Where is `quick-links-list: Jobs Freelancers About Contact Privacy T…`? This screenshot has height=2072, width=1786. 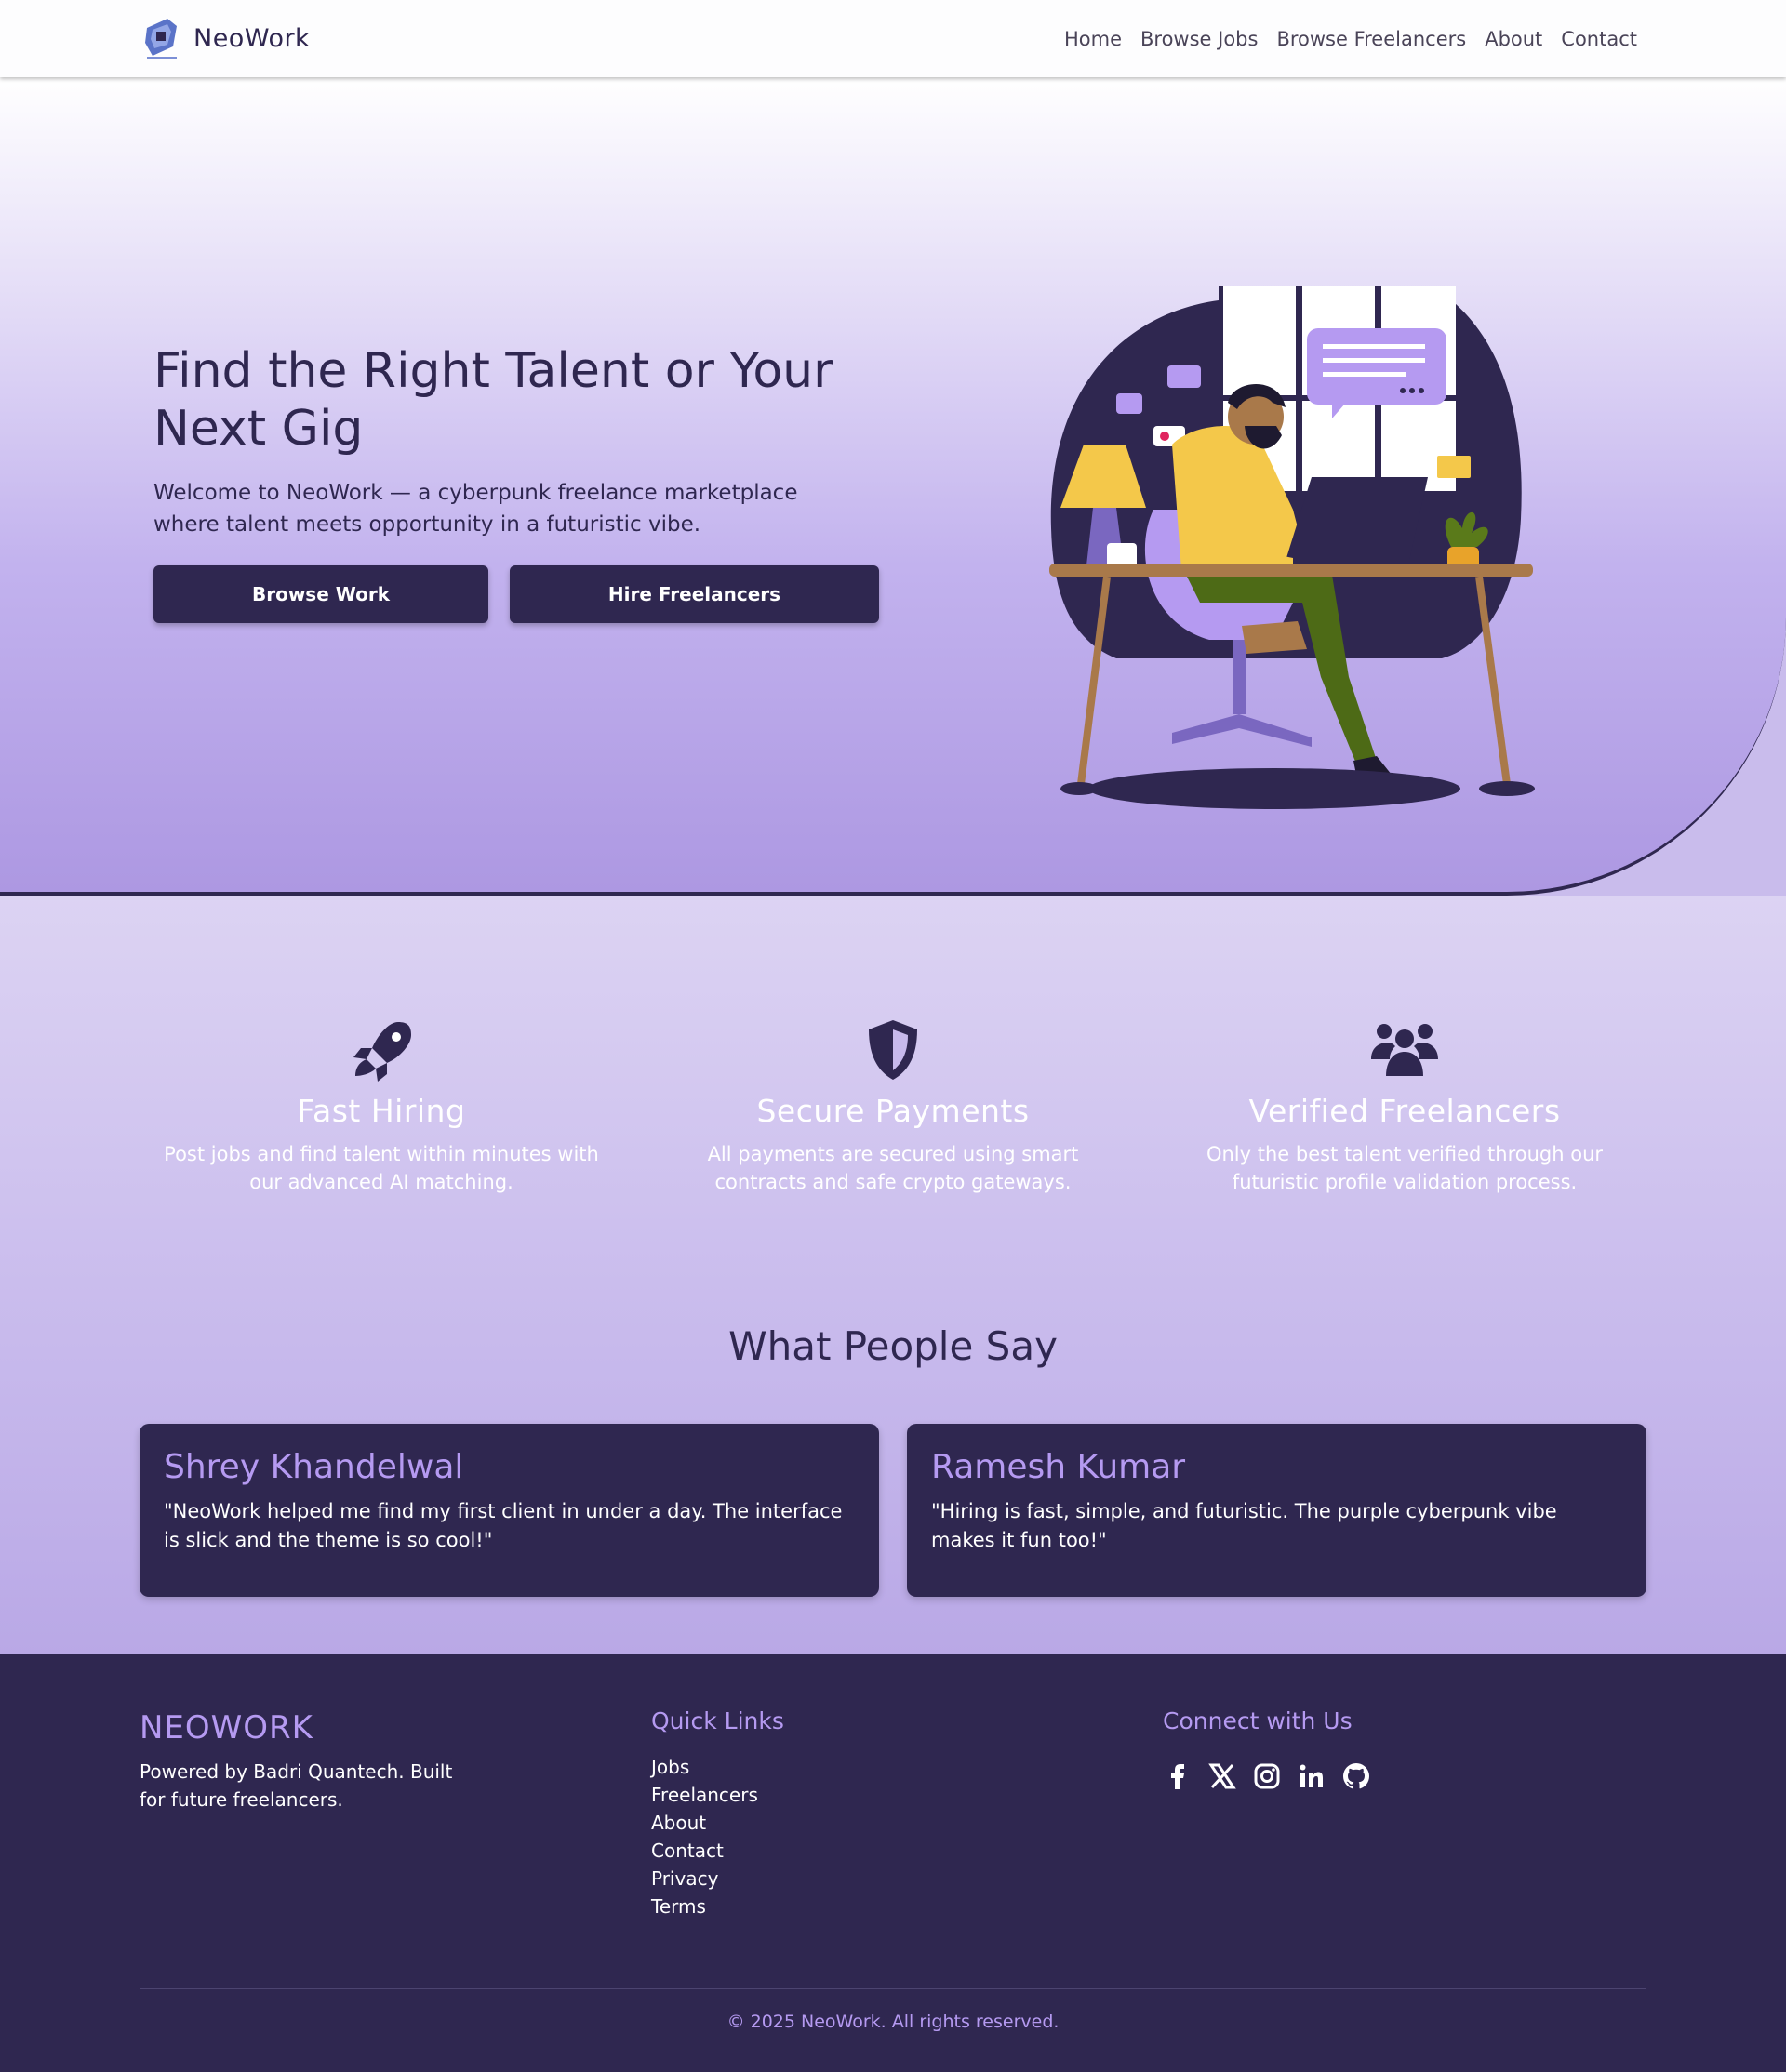 quick-links-list: Jobs Freelancers About Contact Privacy T… is located at coordinates (704, 1839).